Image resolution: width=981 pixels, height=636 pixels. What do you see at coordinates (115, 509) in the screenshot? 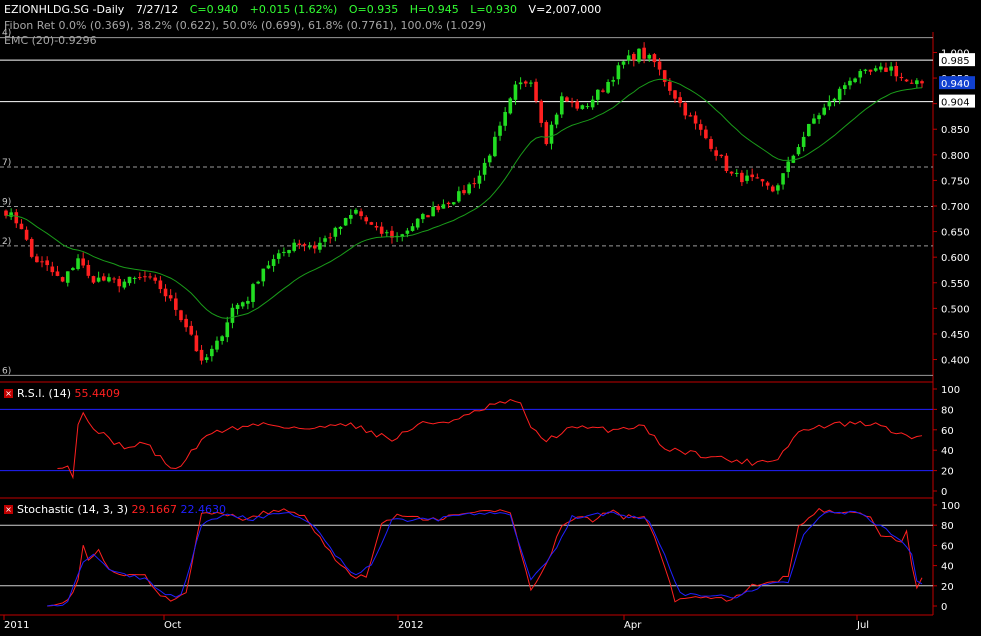
I see `stochastic-panel-label: × Stochastic (14, 3, 3) 29.1667 22.4630` at bounding box center [115, 509].